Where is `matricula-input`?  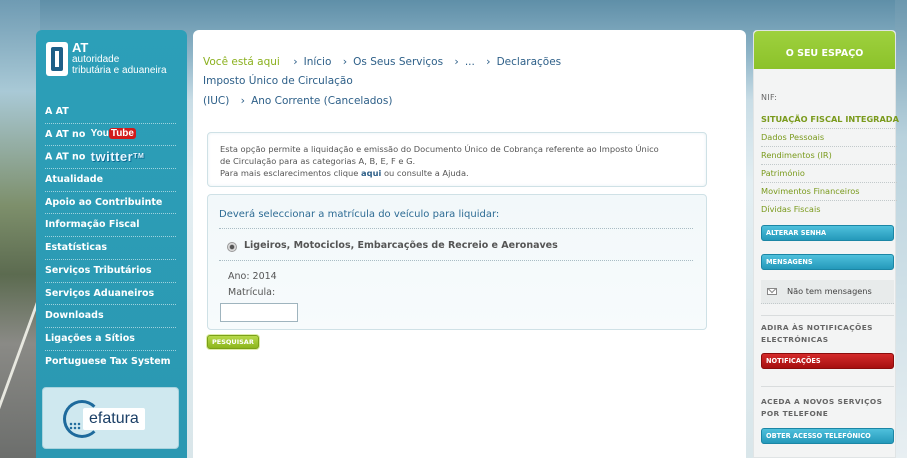
matricula-input is located at coordinates (259, 312).